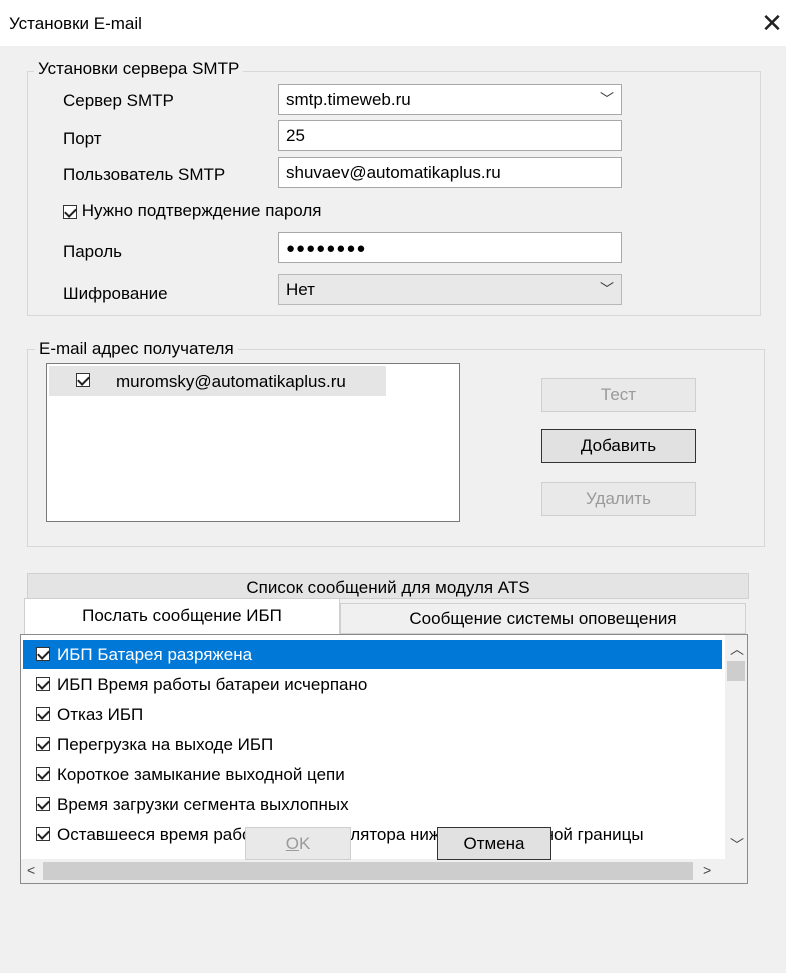  I want to click on password-label: Пароль, so click(92, 251).